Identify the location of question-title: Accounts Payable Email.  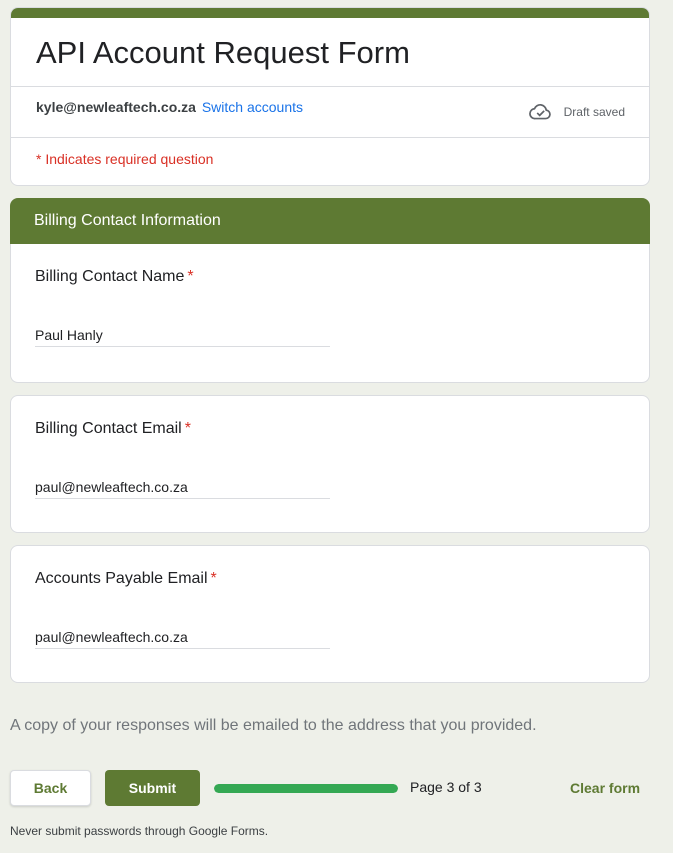
(121, 578).